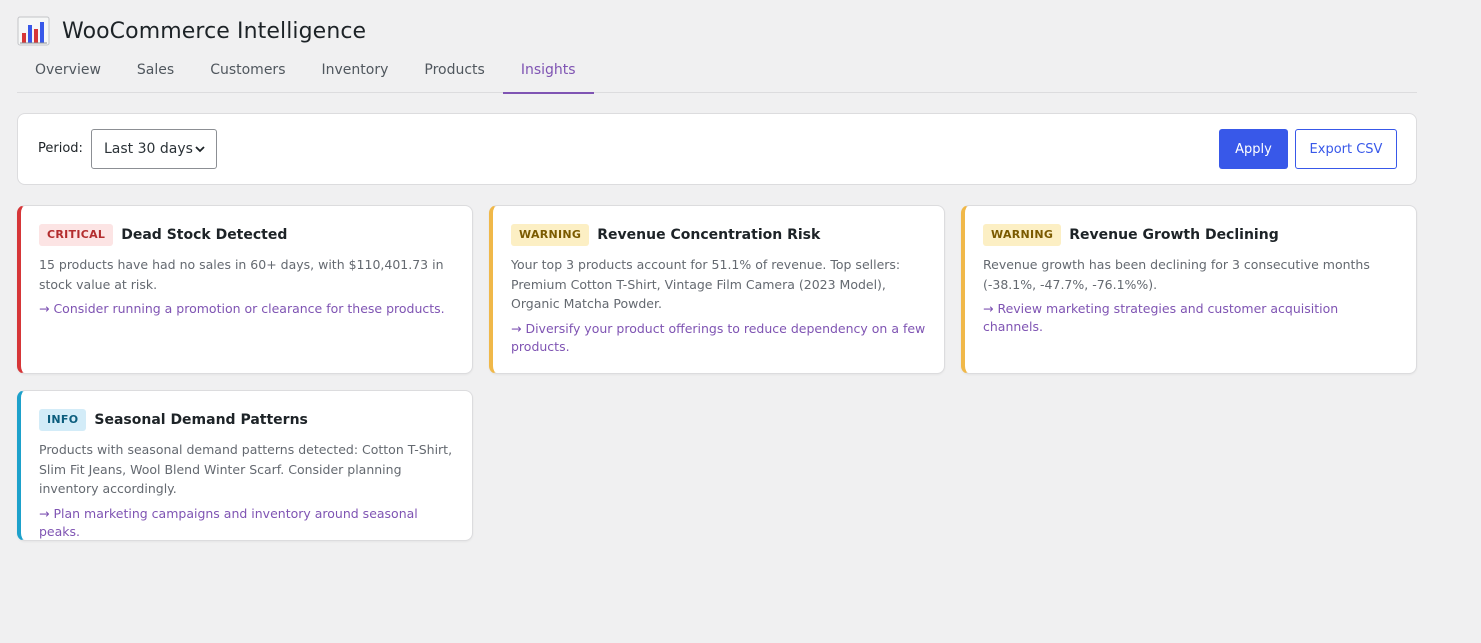  What do you see at coordinates (204, 235) in the screenshot?
I see `insight-title: Dead Stock Detected` at bounding box center [204, 235].